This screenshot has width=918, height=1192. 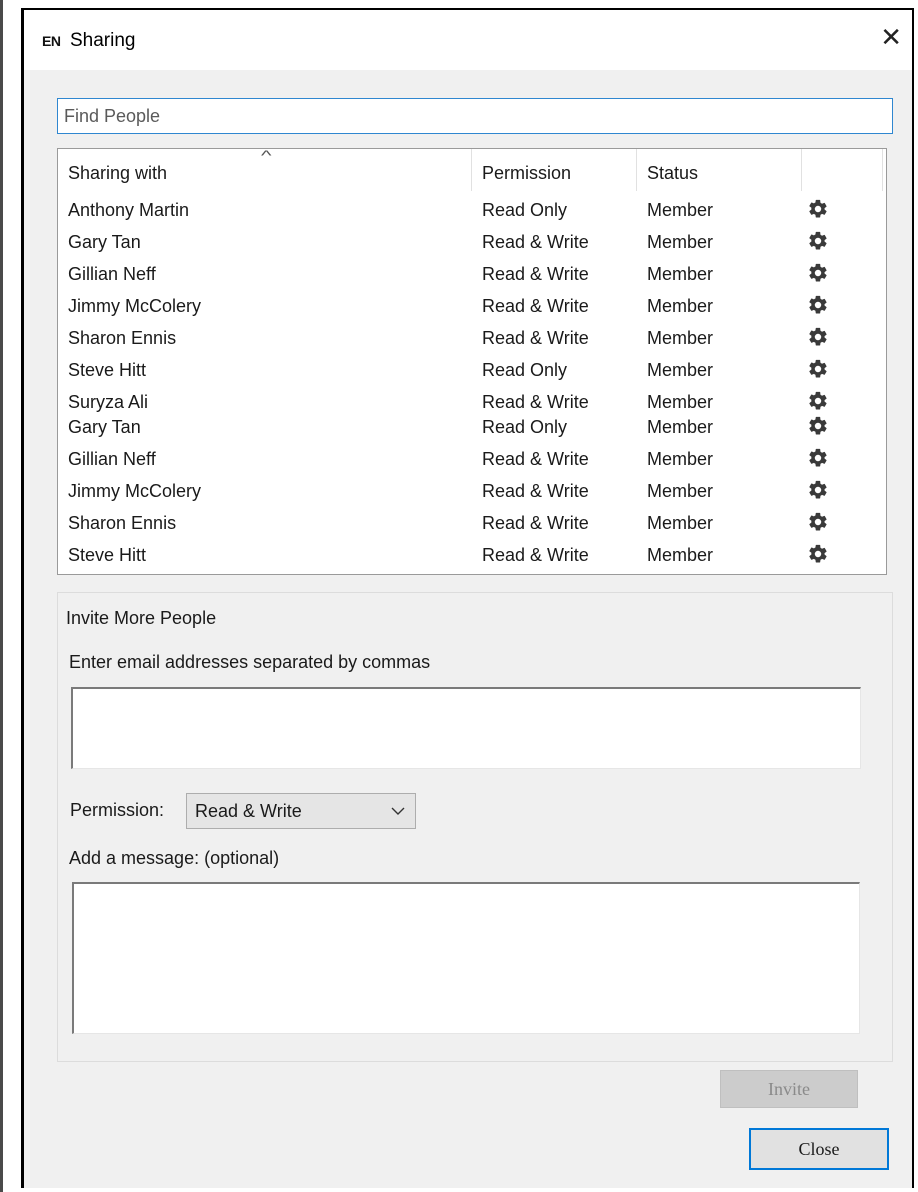 What do you see at coordinates (129, 210) in the screenshot?
I see `member-name: Anthony Martin` at bounding box center [129, 210].